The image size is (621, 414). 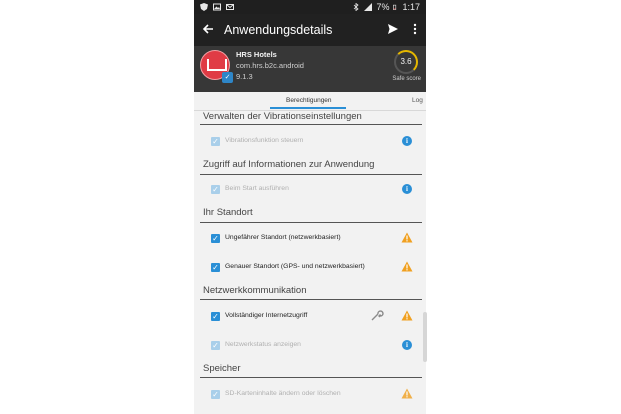 I want to click on section-title: Verwalten der Vibrationseinstellungen, so click(x=282, y=116).